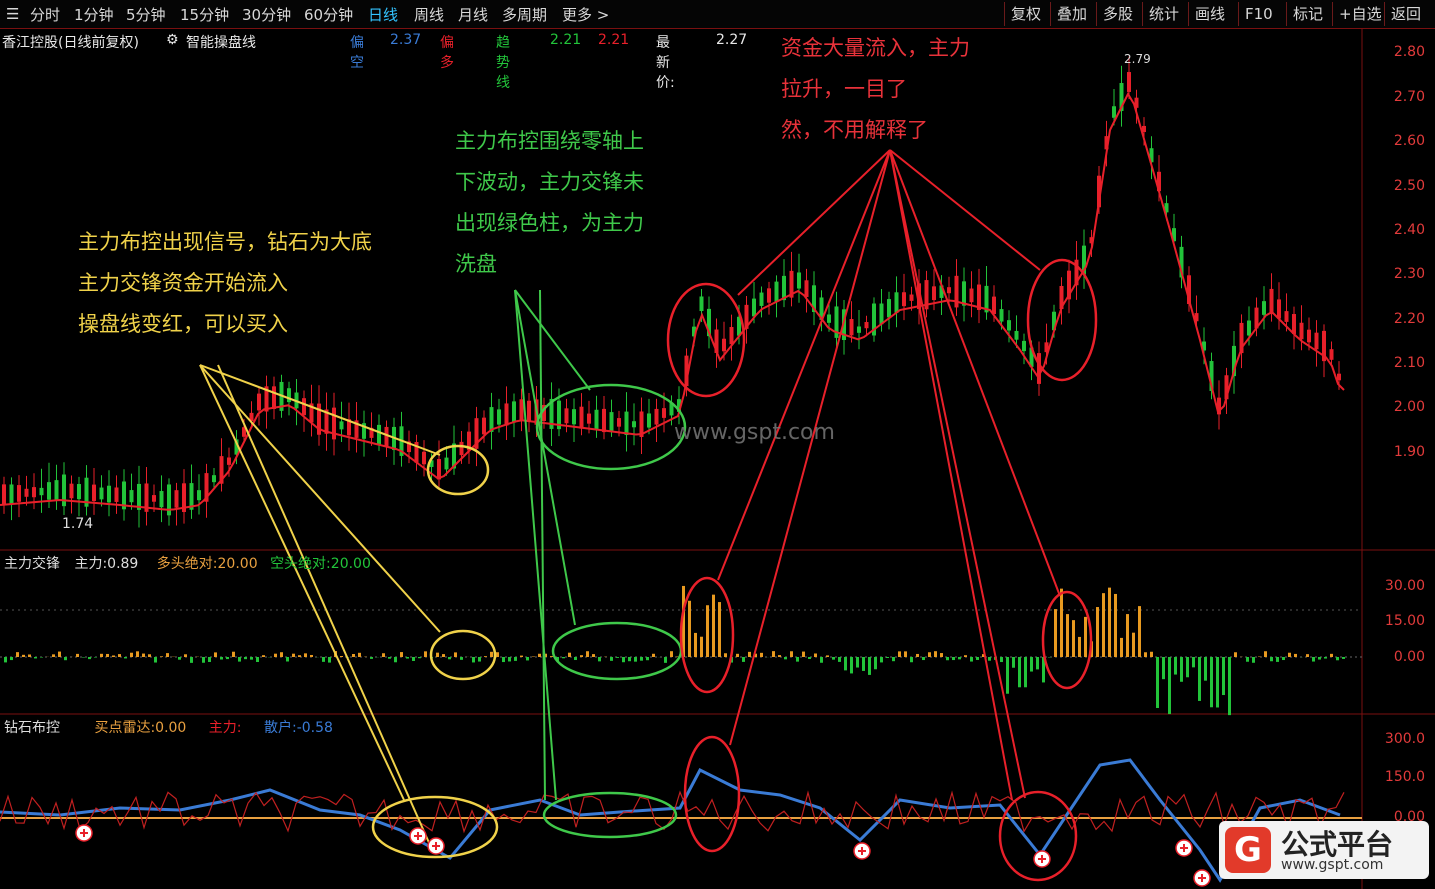 This screenshot has width=1435, height=889. I want to click on annotation-yellow: 主力布控出现信号，钻石为大底 主力交锋资金开始流入 操盘线变红，可以买入, so click(225, 283).